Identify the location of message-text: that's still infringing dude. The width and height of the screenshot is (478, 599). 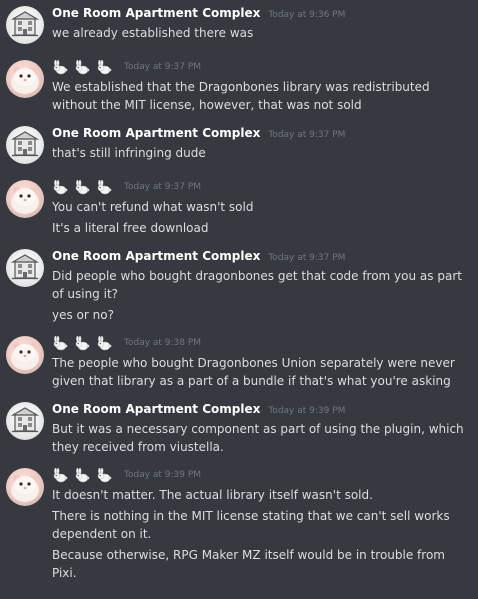
(129, 153).